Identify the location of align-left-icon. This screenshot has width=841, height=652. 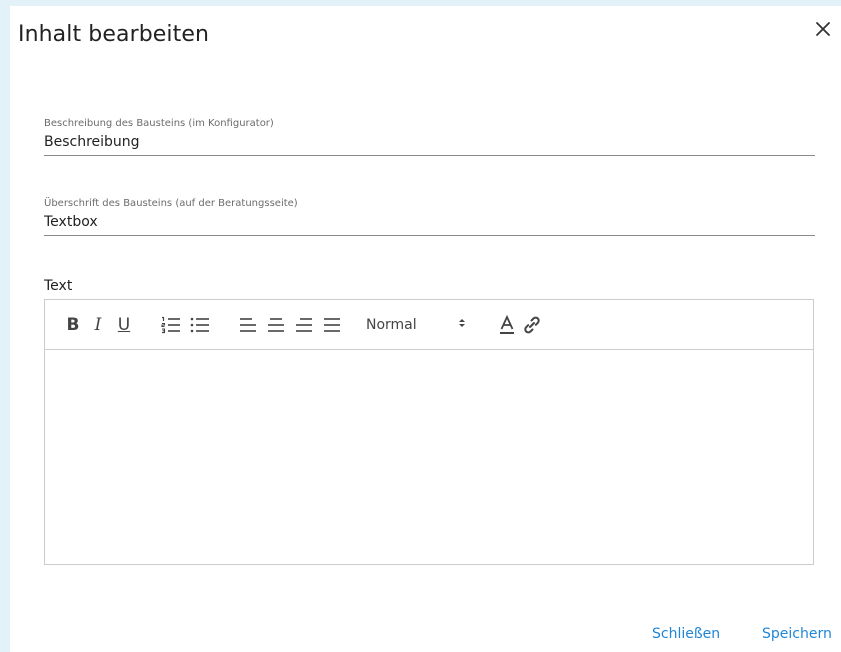
(248, 325).